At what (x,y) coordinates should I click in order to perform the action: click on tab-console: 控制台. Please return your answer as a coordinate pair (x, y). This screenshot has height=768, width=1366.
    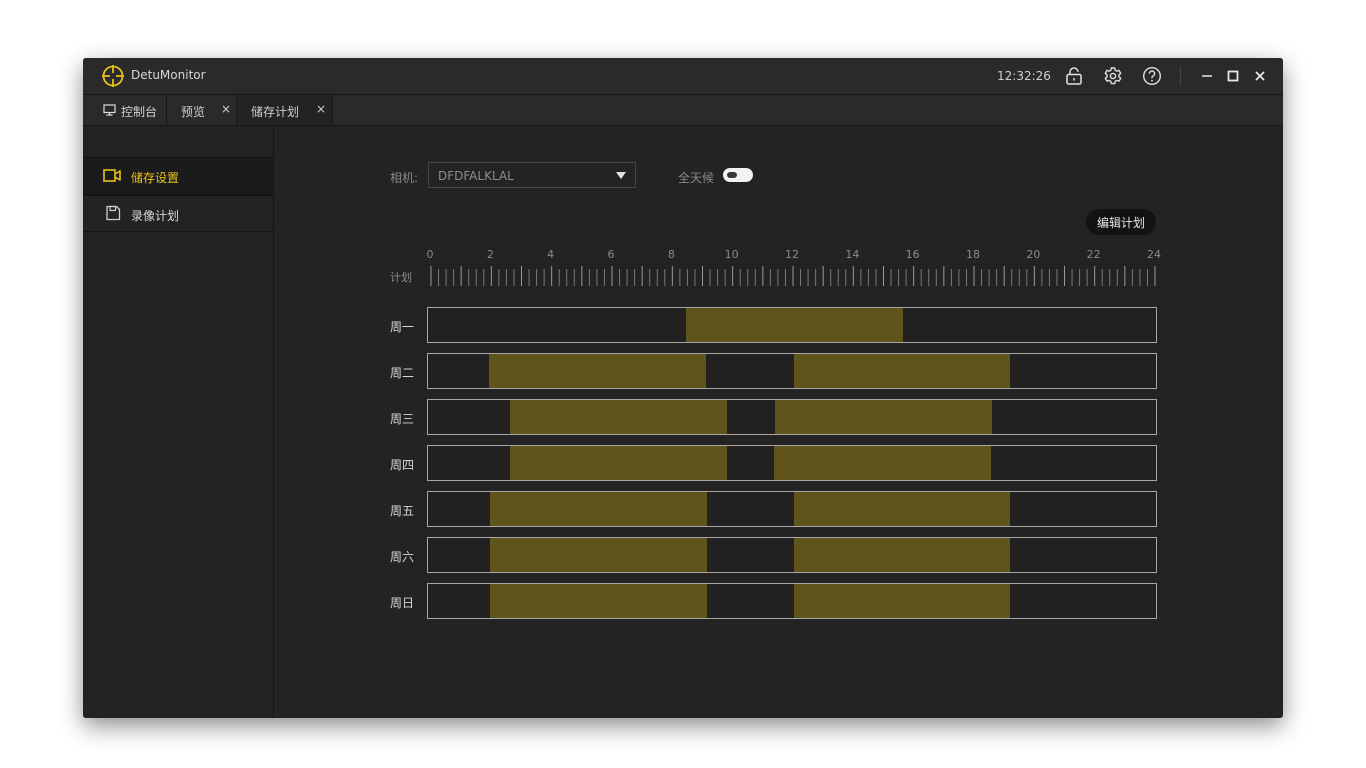
    Looking at the image, I should click on (125, 110).